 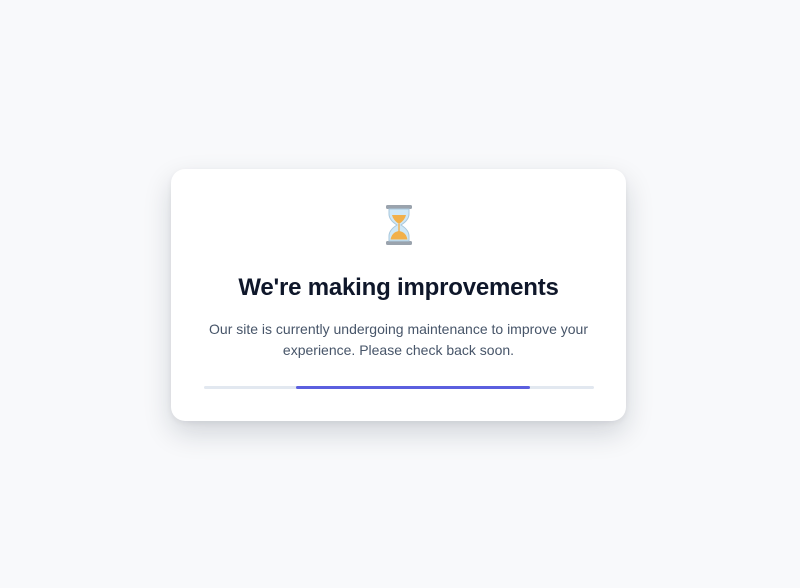 I want to click on progress-bar, so click(x=399, y=387).